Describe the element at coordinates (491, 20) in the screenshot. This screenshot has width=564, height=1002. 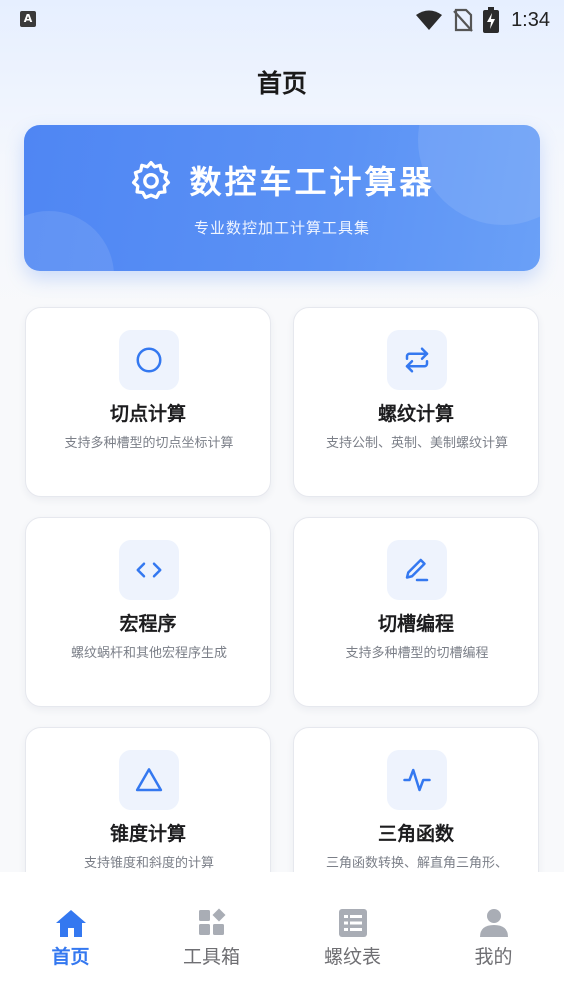
I see `battery-charging-icon` at that location.